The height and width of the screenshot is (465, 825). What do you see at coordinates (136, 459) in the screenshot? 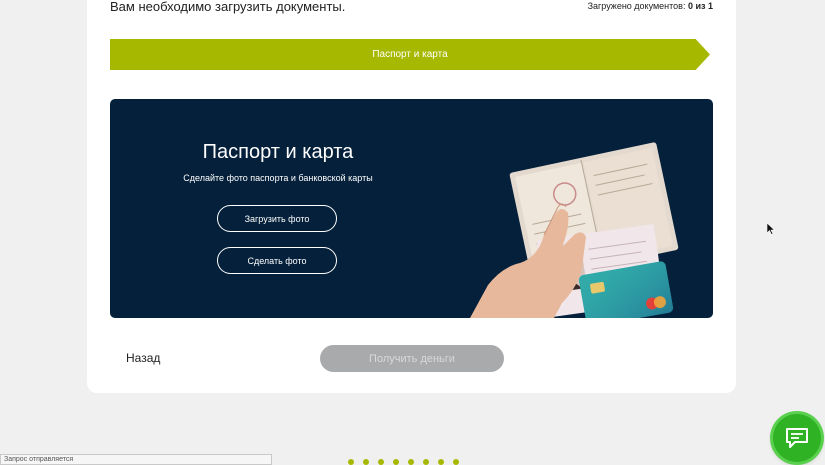
I see `browser-status-bar: Запрос отправляется` at bounding box center [136, 459].